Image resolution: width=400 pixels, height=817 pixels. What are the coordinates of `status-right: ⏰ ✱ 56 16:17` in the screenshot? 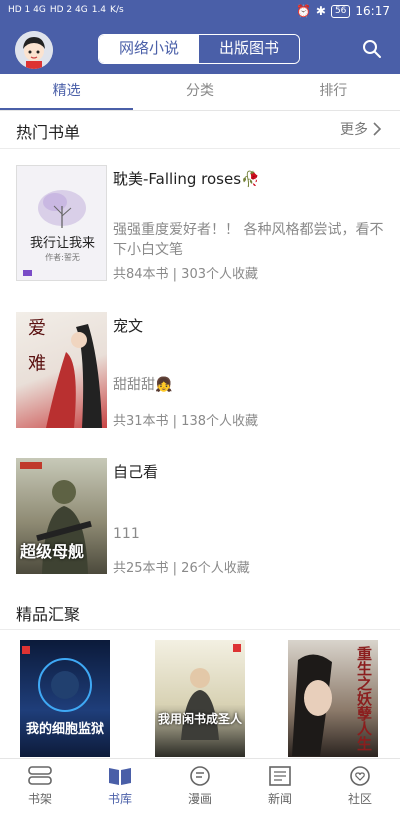 It's located at (343, 11).